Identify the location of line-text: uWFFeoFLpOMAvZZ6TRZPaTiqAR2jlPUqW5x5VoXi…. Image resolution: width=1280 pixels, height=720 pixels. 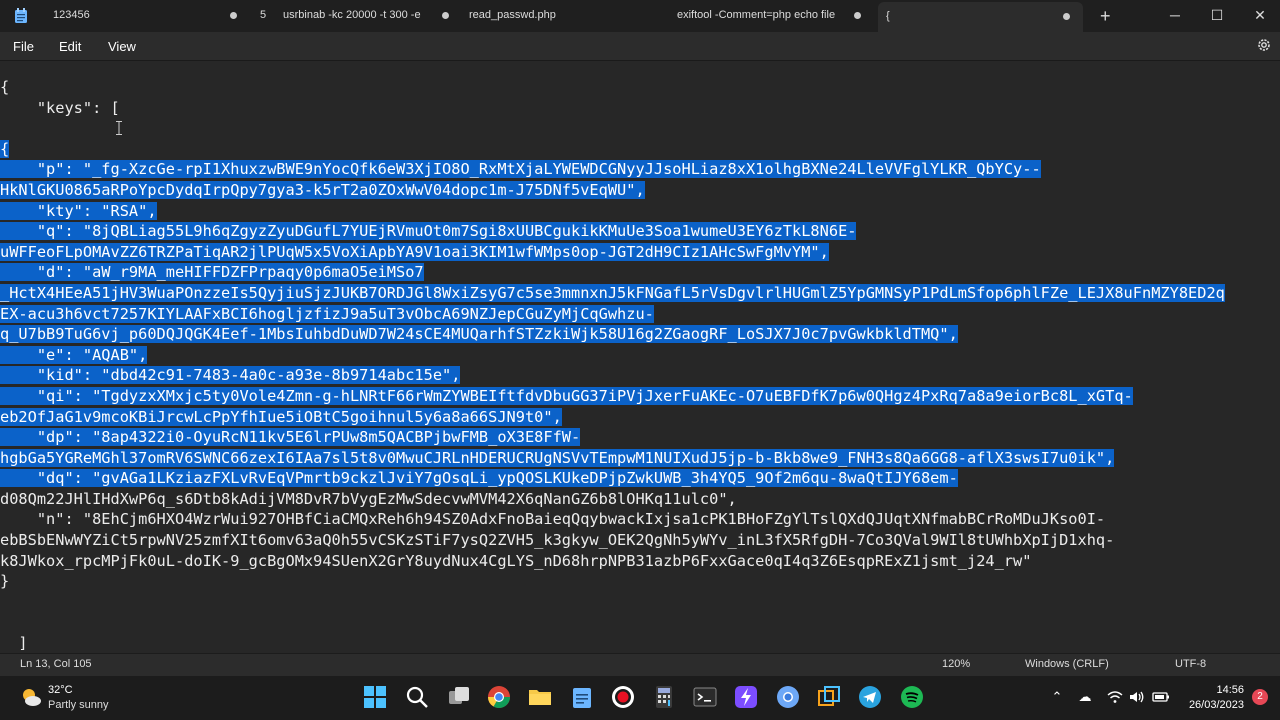
(414, 251).